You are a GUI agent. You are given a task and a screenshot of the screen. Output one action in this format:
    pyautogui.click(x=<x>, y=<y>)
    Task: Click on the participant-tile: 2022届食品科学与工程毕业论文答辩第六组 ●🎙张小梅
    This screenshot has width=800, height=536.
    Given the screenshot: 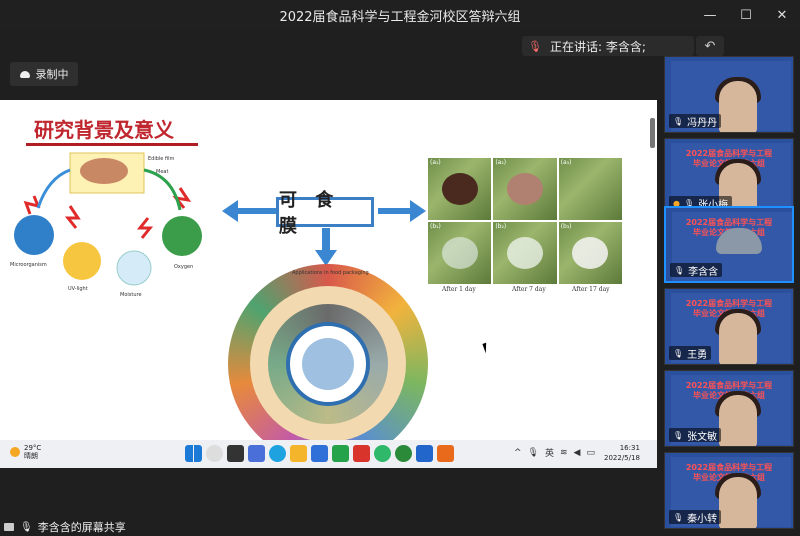 What is the action you would take?
    pyautogui.click(x=729, y=176)
    